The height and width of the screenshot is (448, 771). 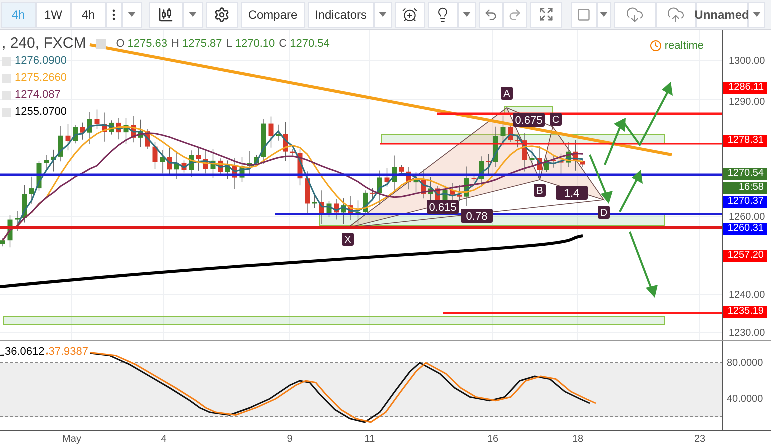 What do you see at coordinates (255, 44) in the screenshot?
I see `ohlc-value: 1270.10` at bounding box center [255, 44].